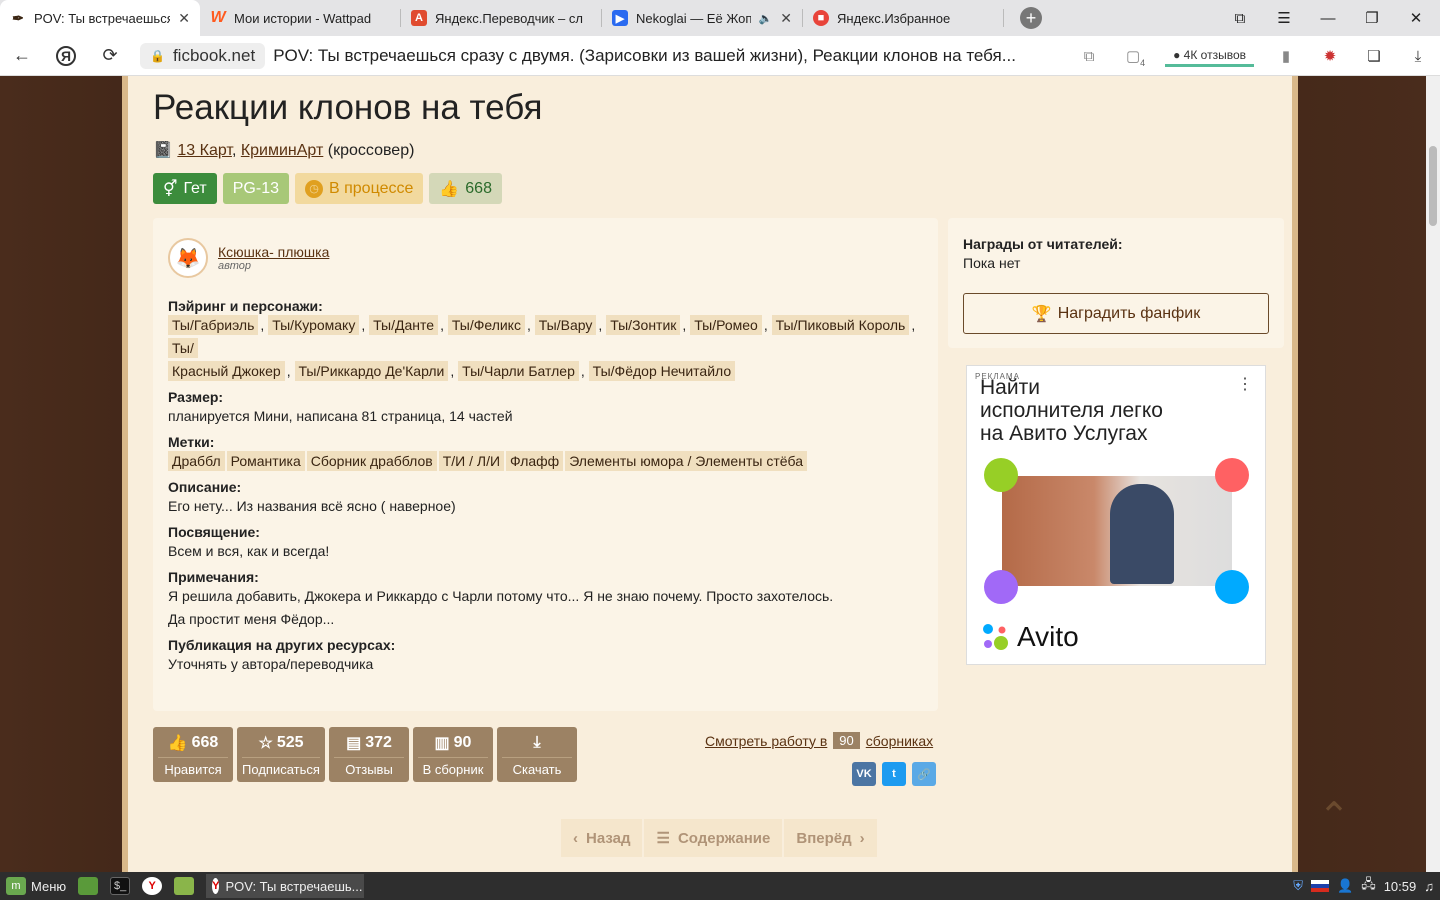 This screenshot has width=1440, height=900. What do you see at coordinates (486, 325) in the screenshot?
I see `tag-link: Ты/Феликс` at bounding box center [486, 325].